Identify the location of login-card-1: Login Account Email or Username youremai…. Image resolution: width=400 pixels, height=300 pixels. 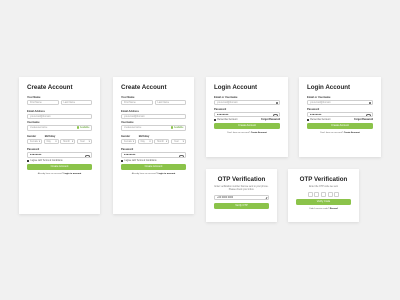
(247, 117).